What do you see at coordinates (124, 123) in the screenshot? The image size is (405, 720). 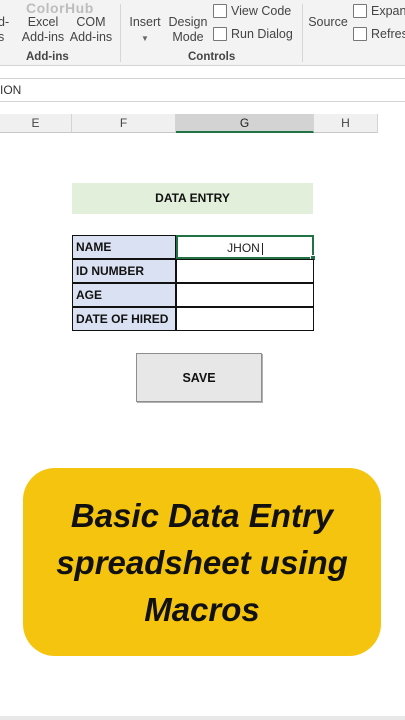 I see `column-header-f: F` at bounding box center [124, 123].